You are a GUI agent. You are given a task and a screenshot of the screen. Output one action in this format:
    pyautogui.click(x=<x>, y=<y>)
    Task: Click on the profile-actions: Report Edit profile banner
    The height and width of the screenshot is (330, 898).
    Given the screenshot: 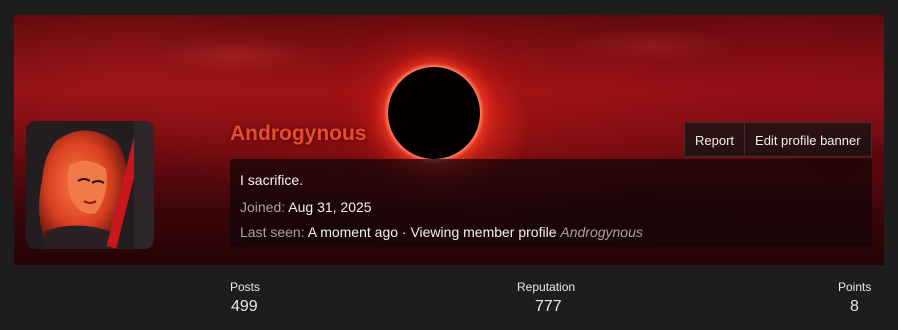 What is the action you would take?
    pyautogui.click(x=778, y=139)
    